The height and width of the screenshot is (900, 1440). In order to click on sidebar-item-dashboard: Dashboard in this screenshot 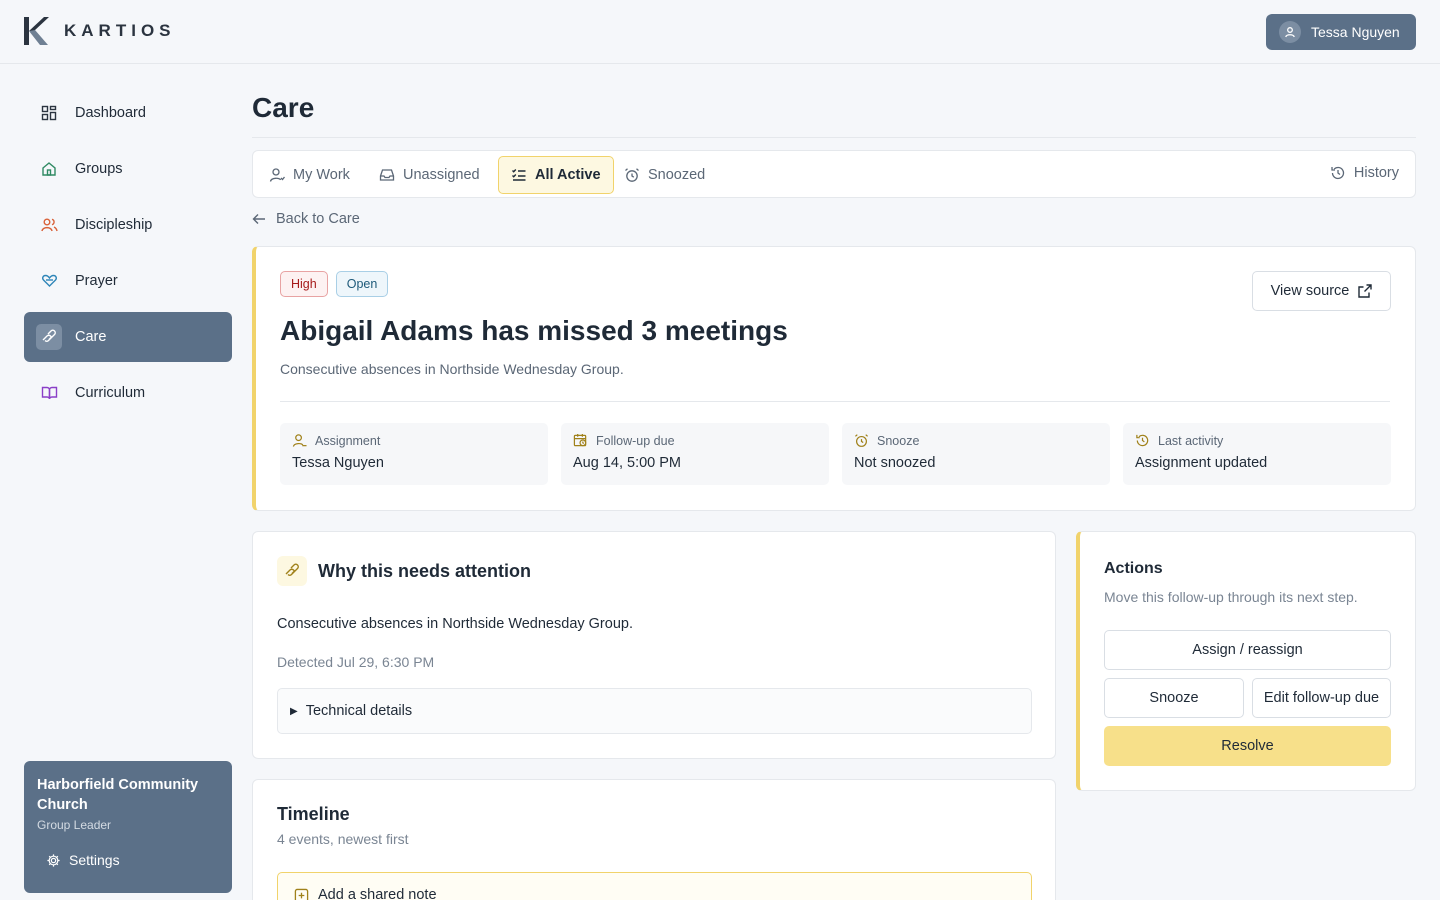, I will do `click(128, 113)`.